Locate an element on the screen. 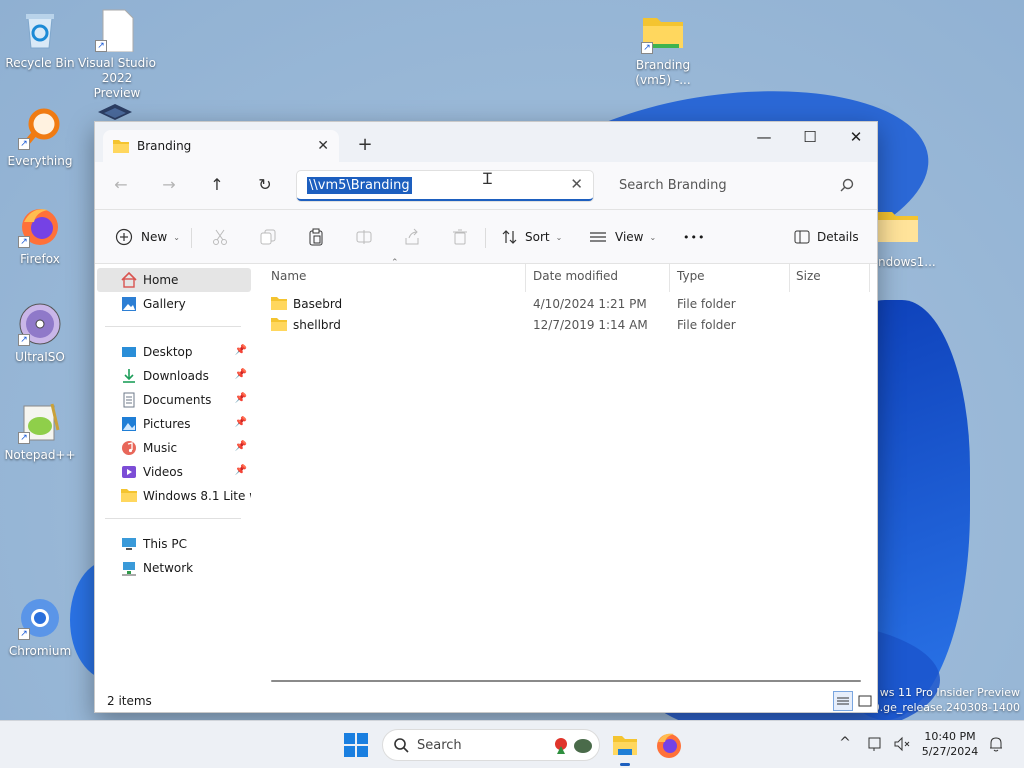 The height and width of the screenshot is (768, 1024). close-button: ✕ is located at coordinates (856, 138).